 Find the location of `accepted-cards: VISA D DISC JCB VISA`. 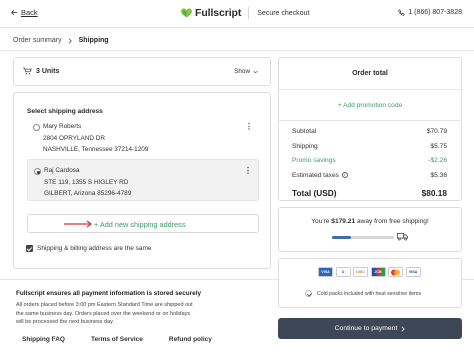

accepted-cards: VISA D DISC JCB VISA is located at coordinates (369, 272).